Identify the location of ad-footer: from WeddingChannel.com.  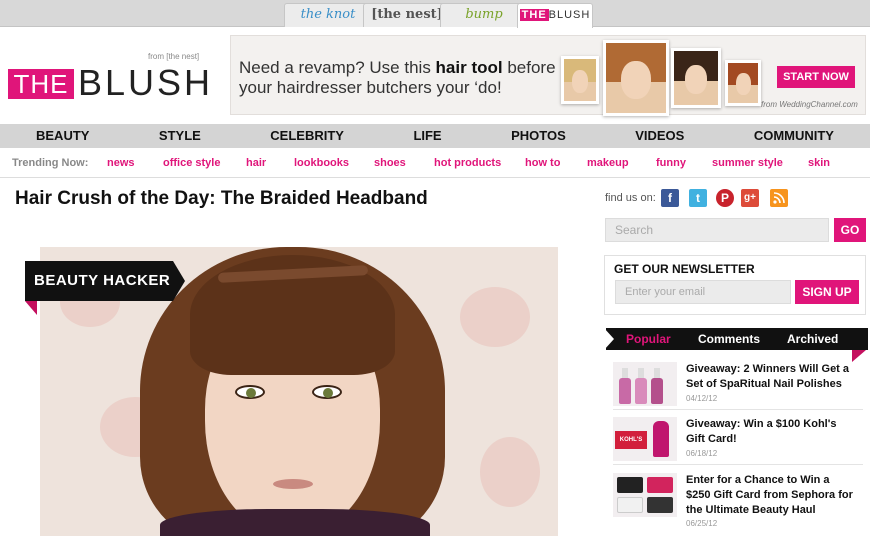
(809, 104).